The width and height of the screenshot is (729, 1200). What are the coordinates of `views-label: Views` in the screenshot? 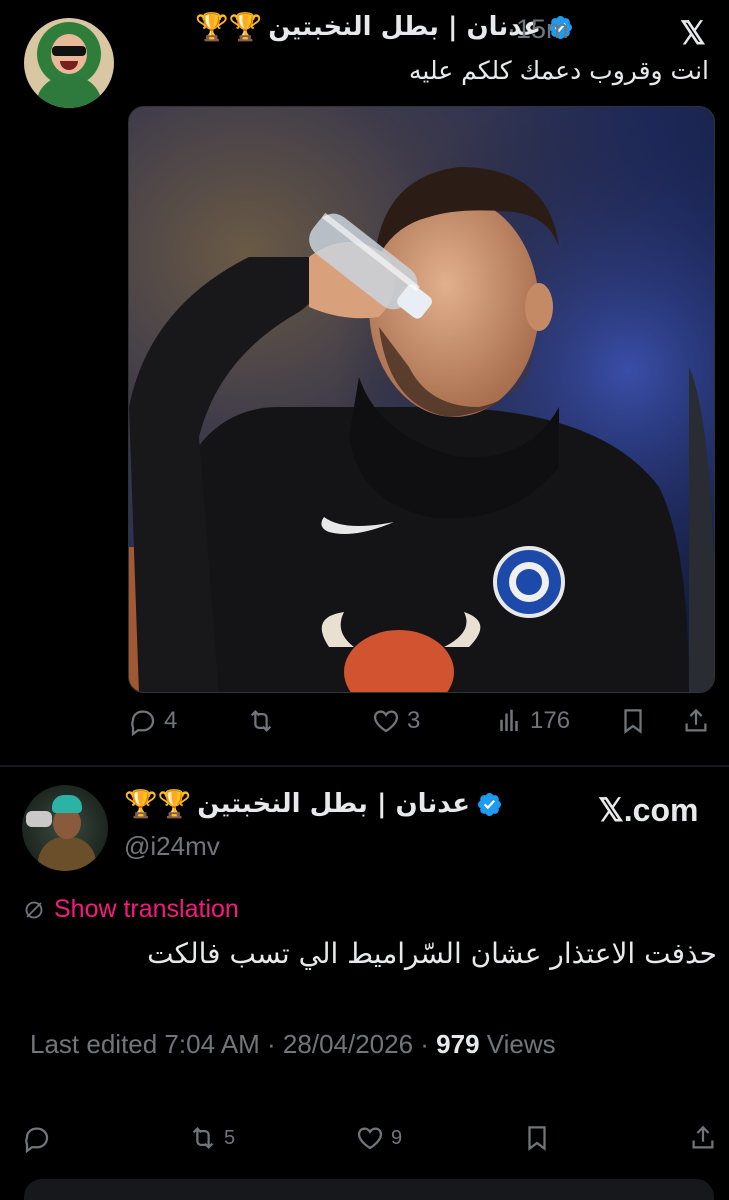 It's located at (517, 1044).